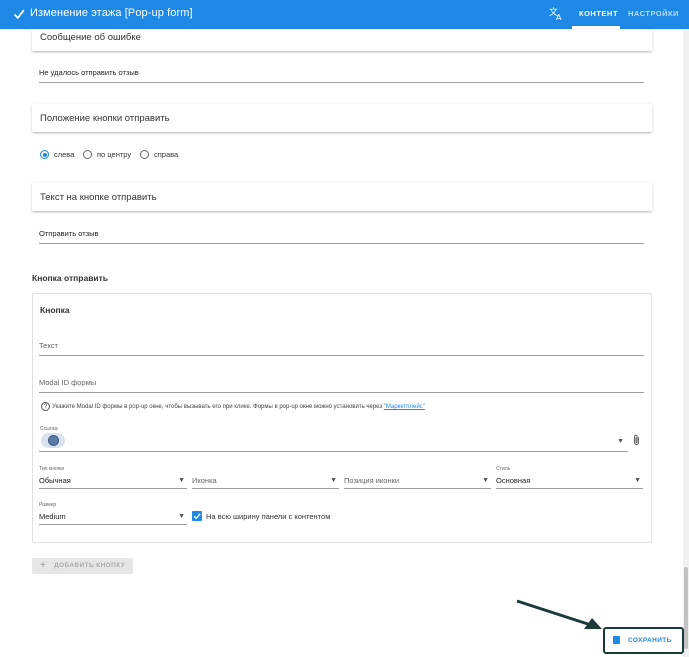 This screenshot has height=657, width=689. Describe the element at coordinates (55, 480) in the screenshot. I see `button-type-value: Обычная` at that location.